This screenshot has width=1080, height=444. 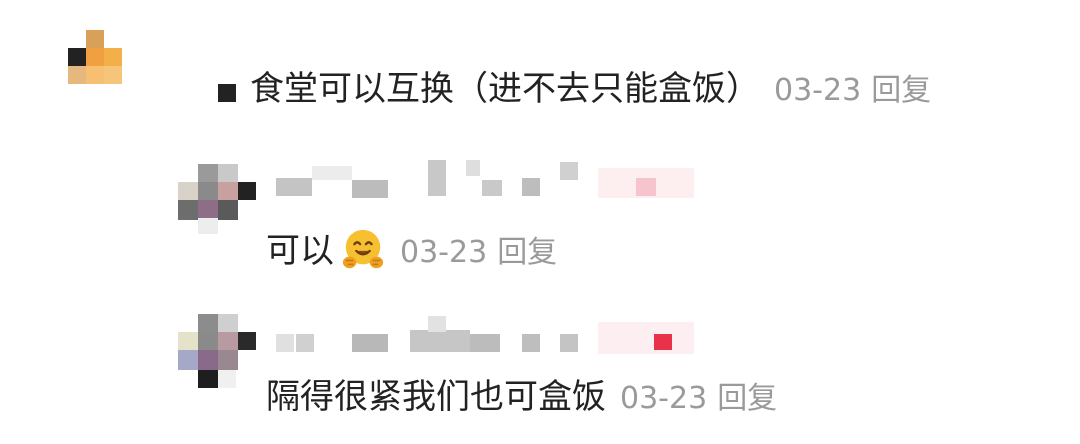 I want to click on top-comment-reply-button: 回复, so click(x=901, y=90).